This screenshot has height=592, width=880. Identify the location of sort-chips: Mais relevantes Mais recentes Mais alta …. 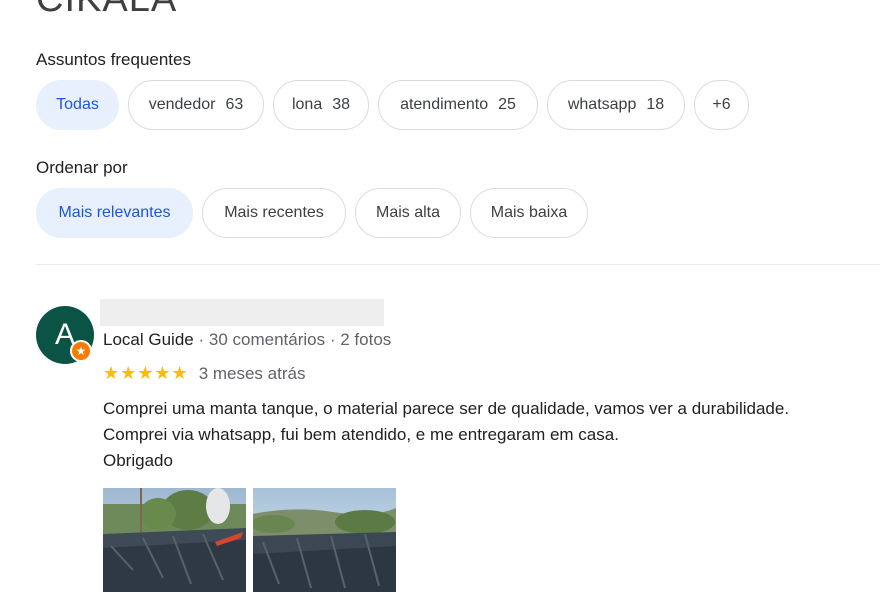
(312, 213).